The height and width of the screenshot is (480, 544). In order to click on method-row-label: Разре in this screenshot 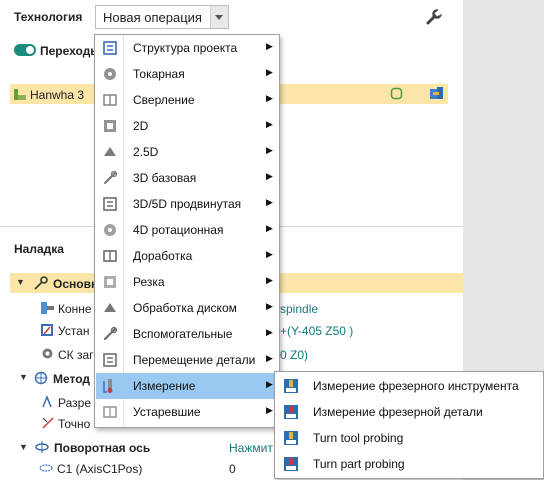, I will do `click(74, 403)`.